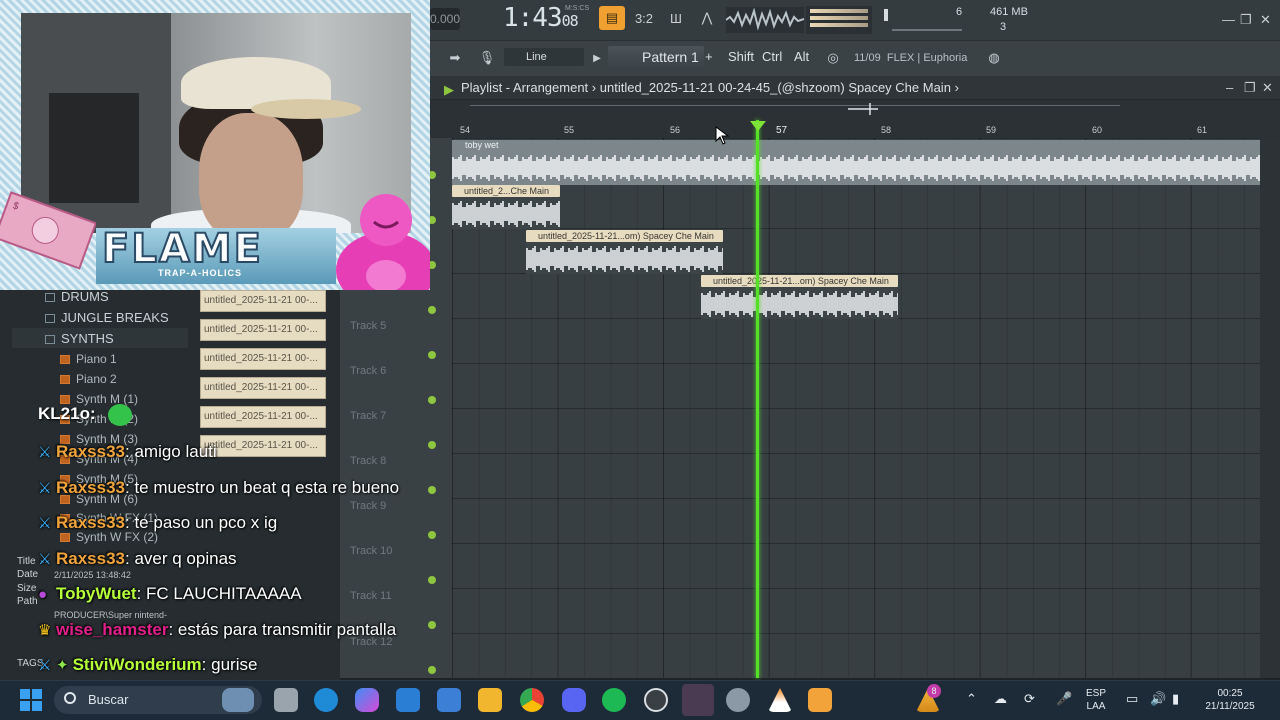 Image resolution: width=1280 pixels, height=720 pixels. Describe the element at coordinates (286, 700) in the screenshot. I see `task-view-icon` at that location.